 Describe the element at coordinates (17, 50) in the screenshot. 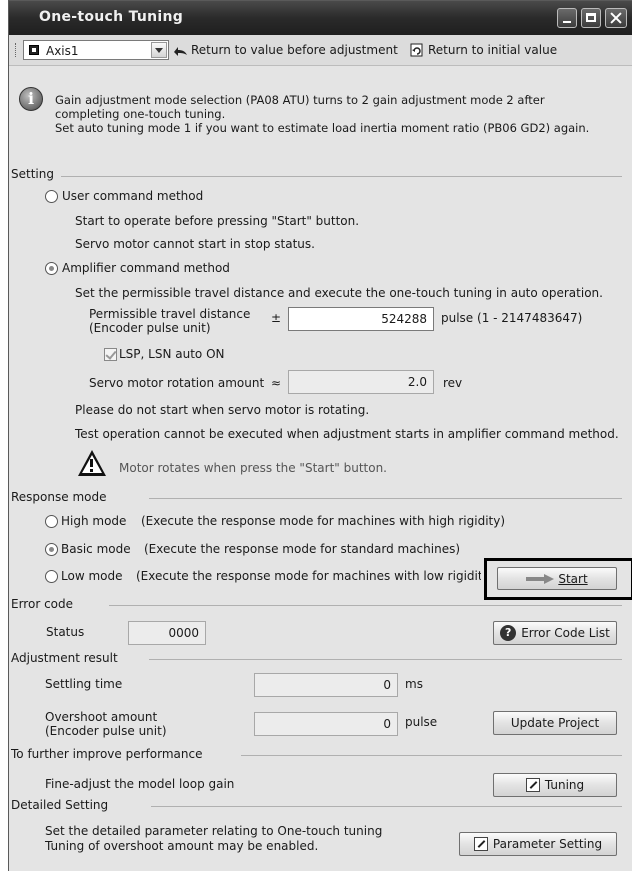

I see `toolbar-grip` at that location.